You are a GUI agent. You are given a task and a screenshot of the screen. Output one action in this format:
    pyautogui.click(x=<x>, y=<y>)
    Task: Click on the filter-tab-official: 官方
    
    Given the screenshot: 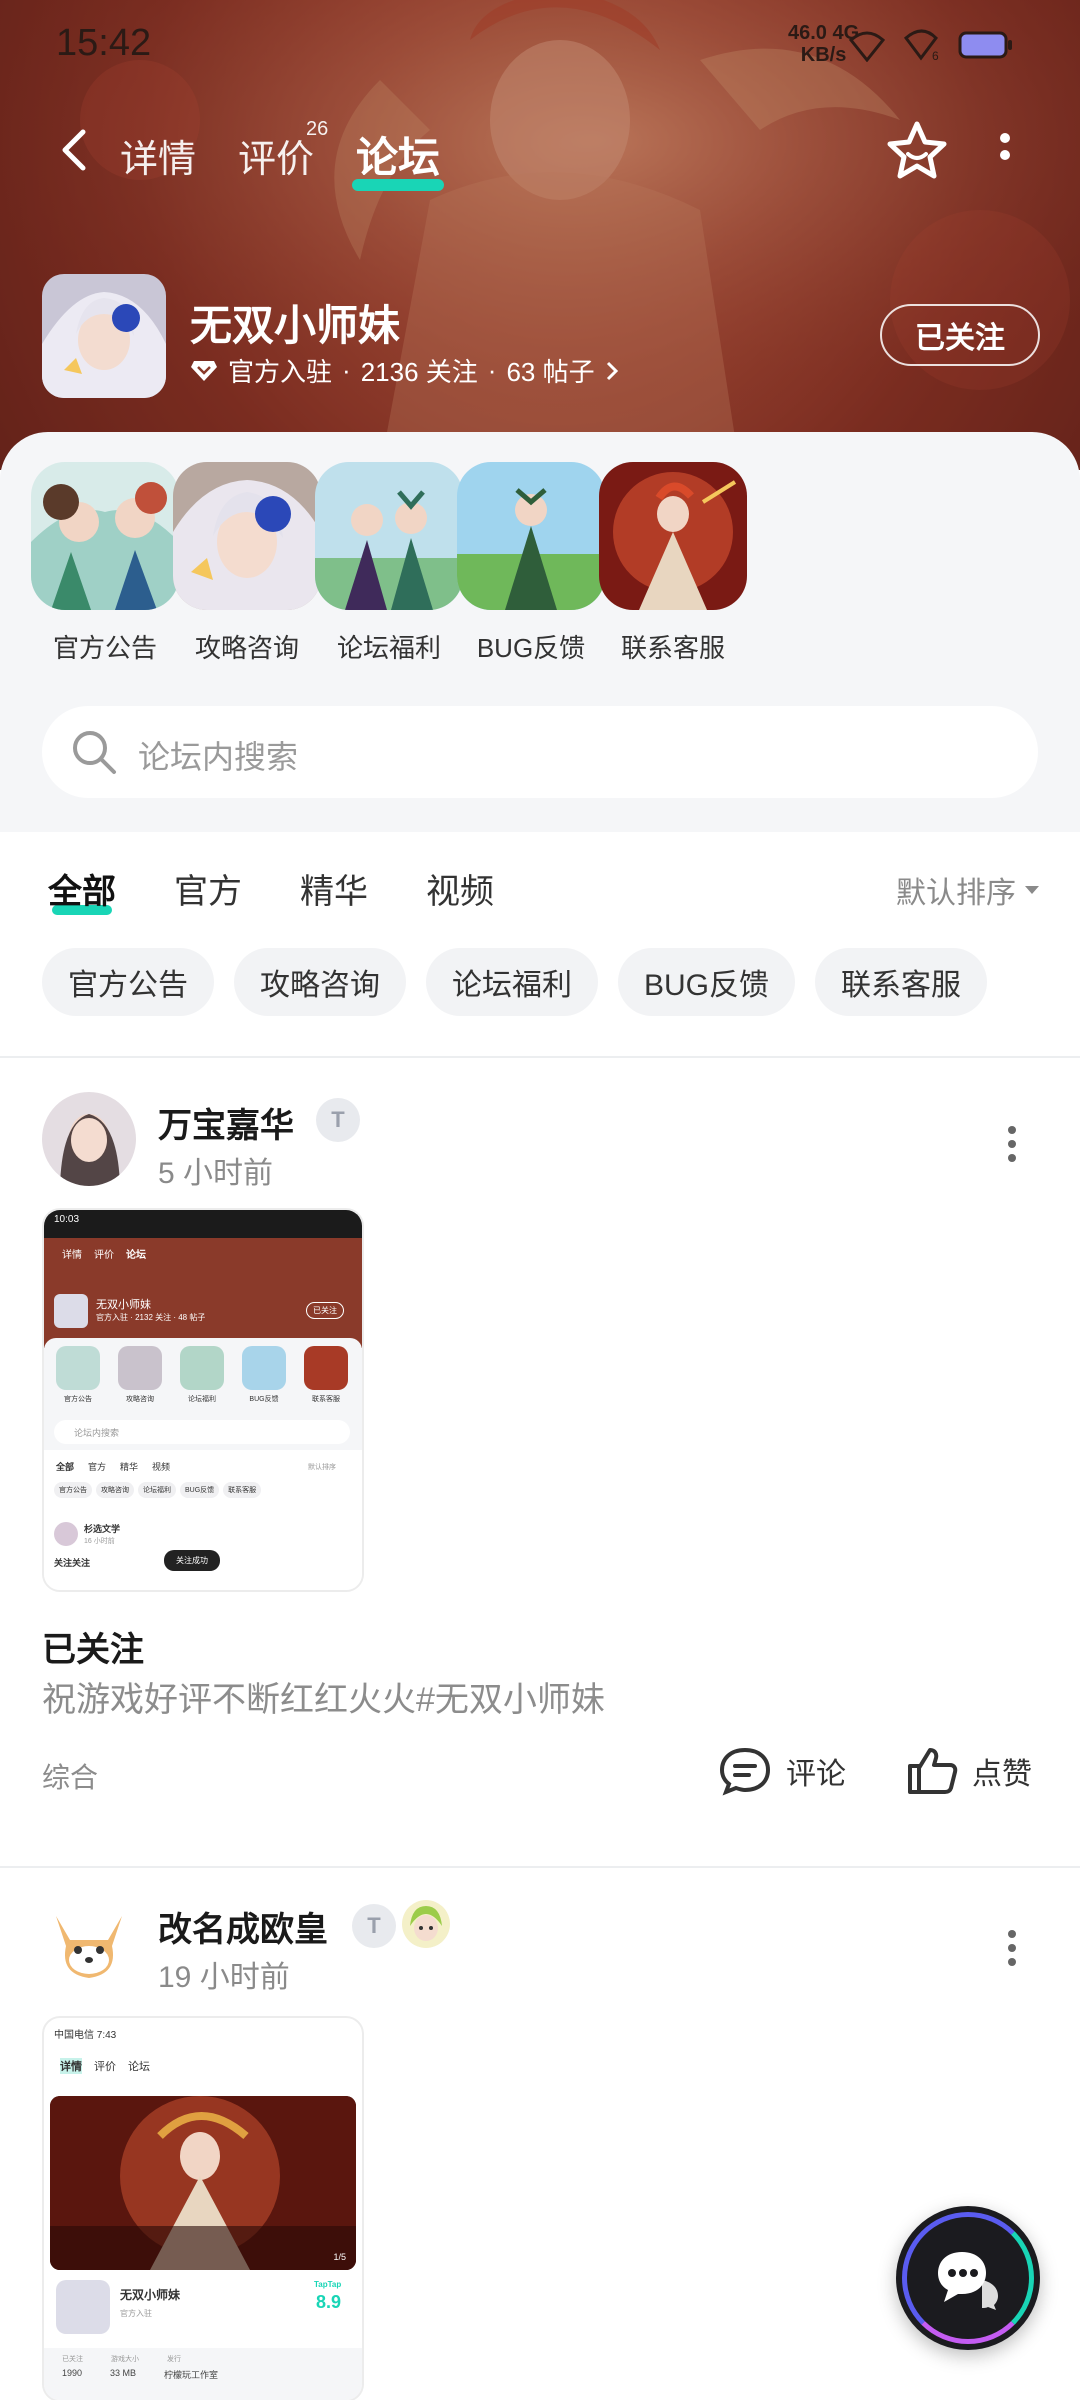 What is the action you would take?
    pyautogui.click(x=208, y=888)
    